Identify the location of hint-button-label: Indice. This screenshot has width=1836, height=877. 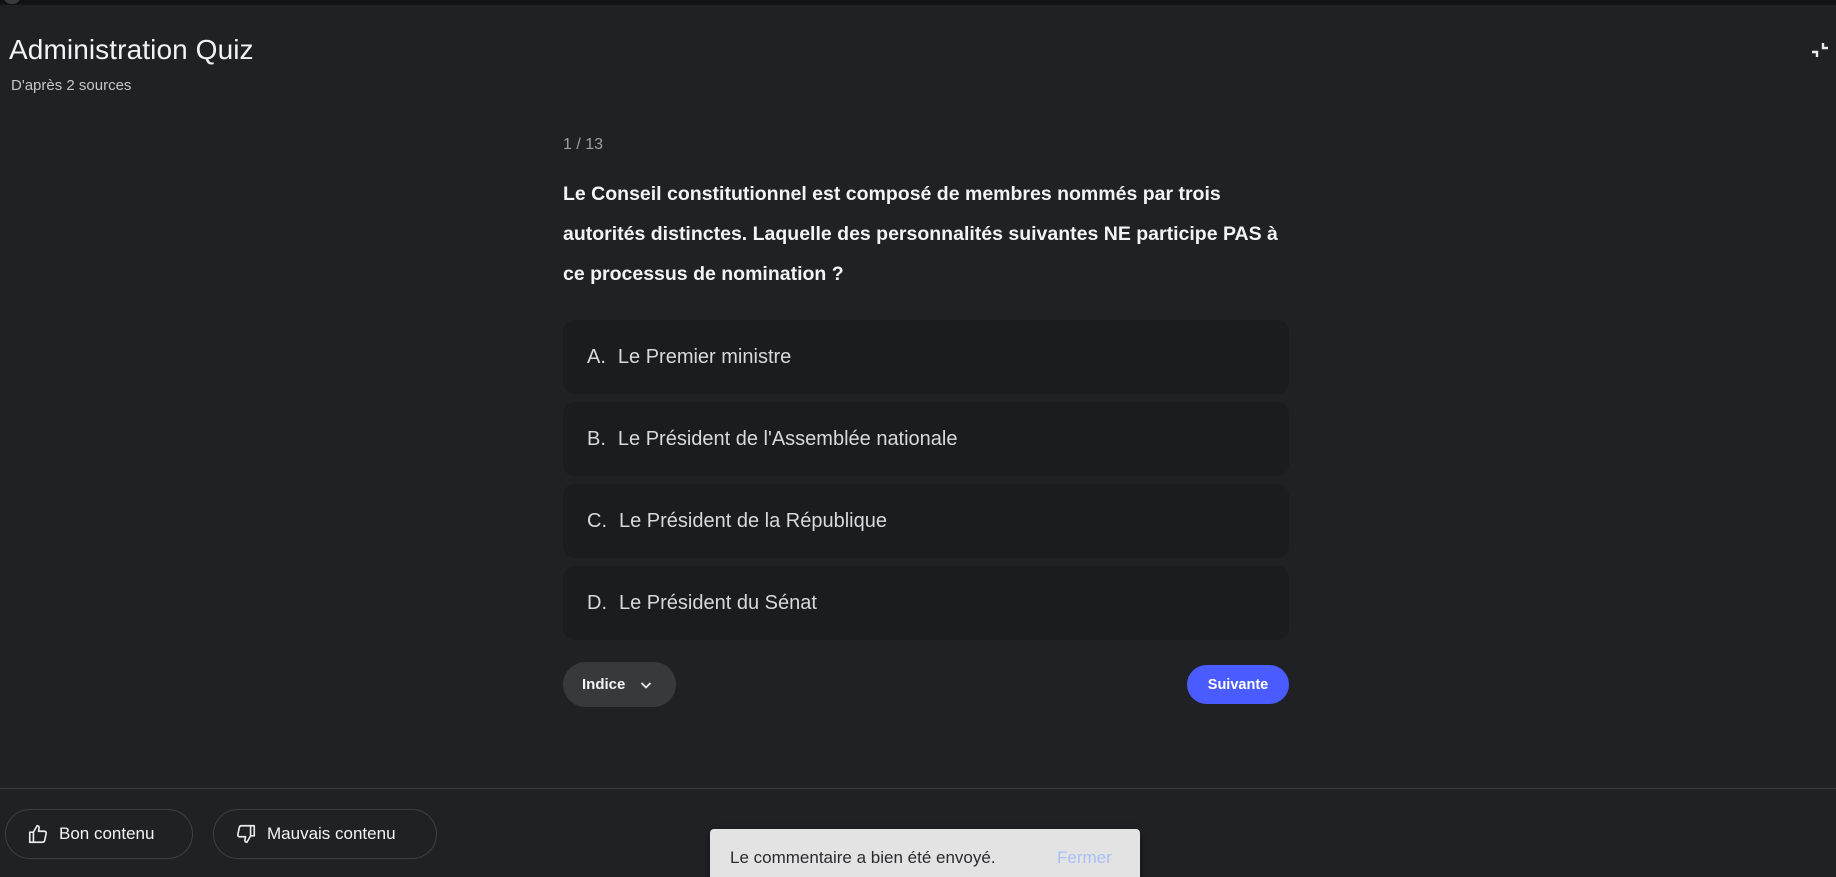
(604, 684).